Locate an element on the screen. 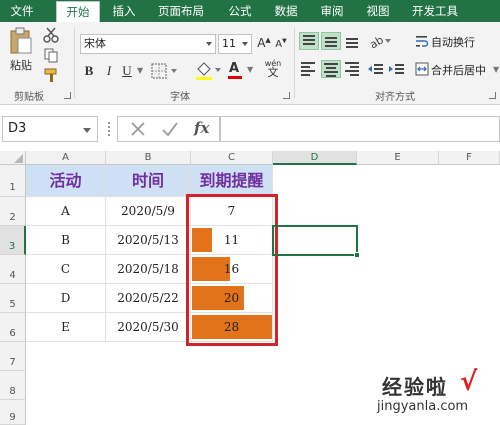 The image size is (500, 425). font-name-dropdown: 宋体 is located at coordinates (148, 44).